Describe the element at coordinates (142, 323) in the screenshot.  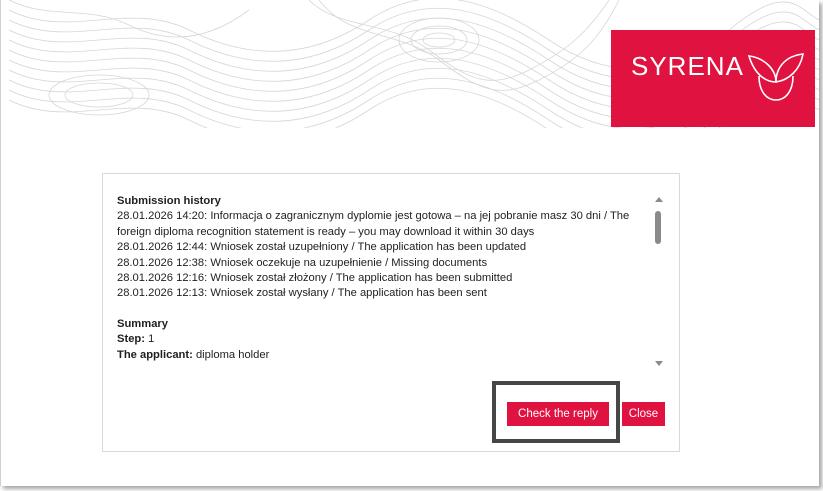
I see `summary-heading: Summary` at that location.